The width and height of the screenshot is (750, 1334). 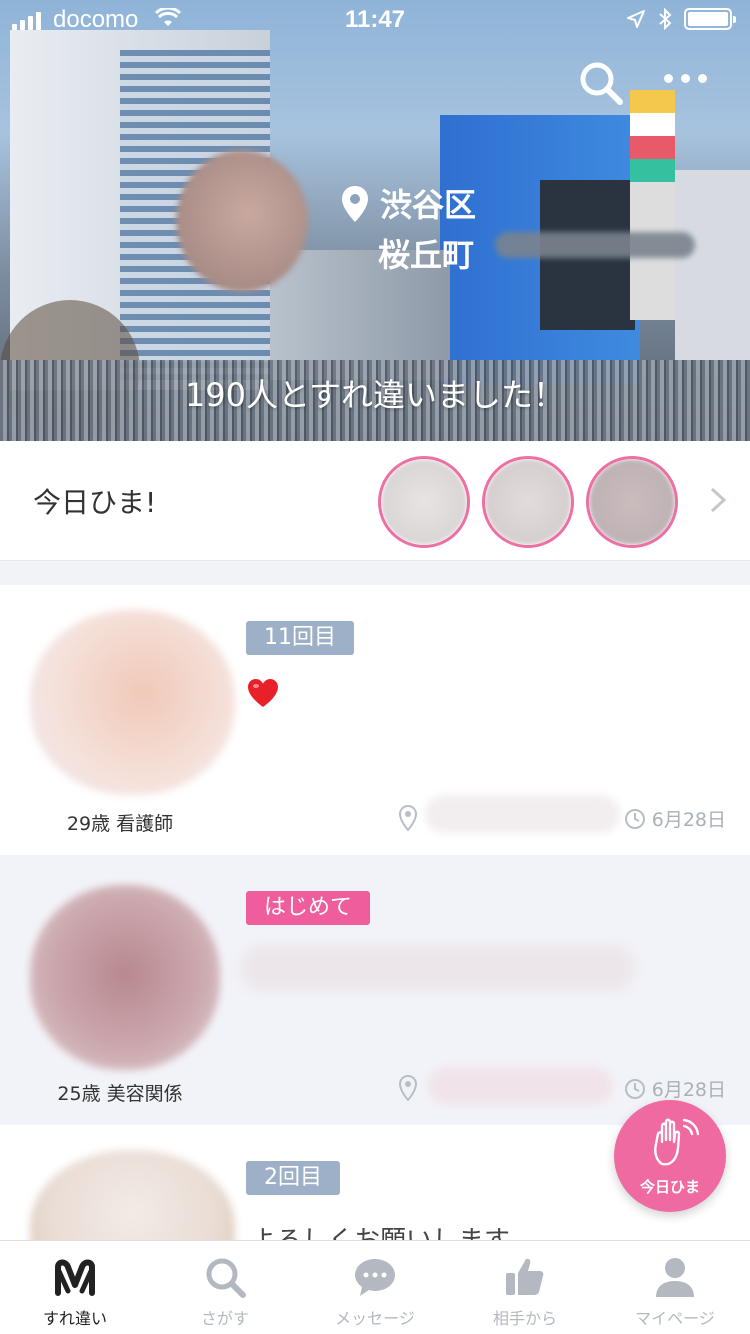 What do you see at coordinates (75, 1277) in the screenshot?
I see `pass-icon` at bounding box center [75, 1277].